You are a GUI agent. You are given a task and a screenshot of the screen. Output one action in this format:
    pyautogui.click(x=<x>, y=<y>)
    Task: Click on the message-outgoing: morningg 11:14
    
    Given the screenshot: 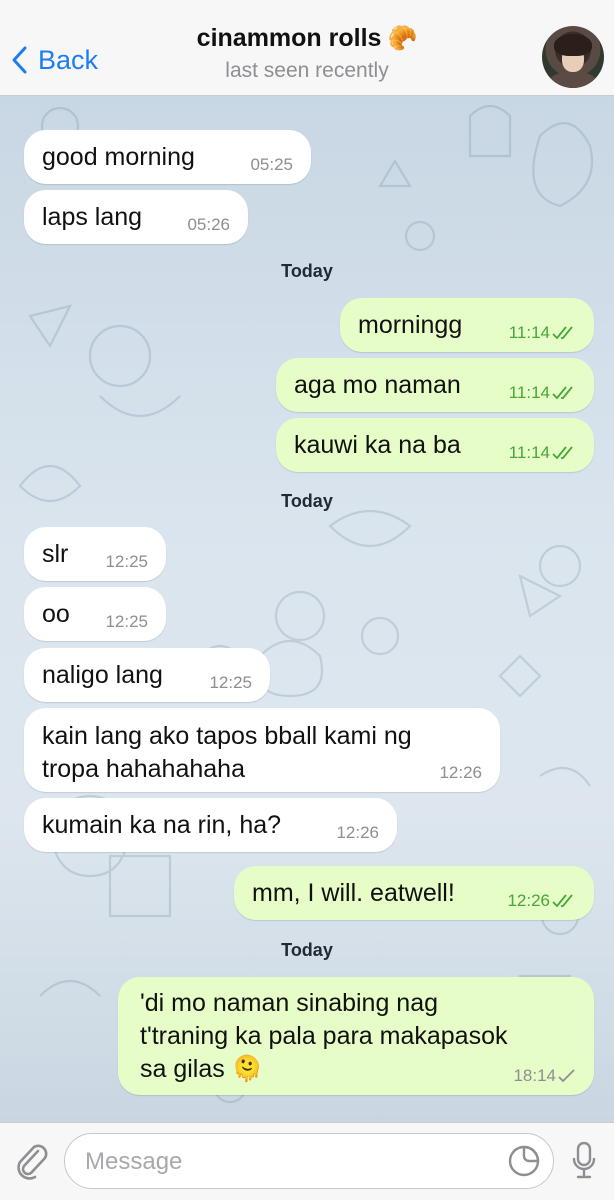 What is the action you would take?
    pyautogui.click(x=467, y=325)
    